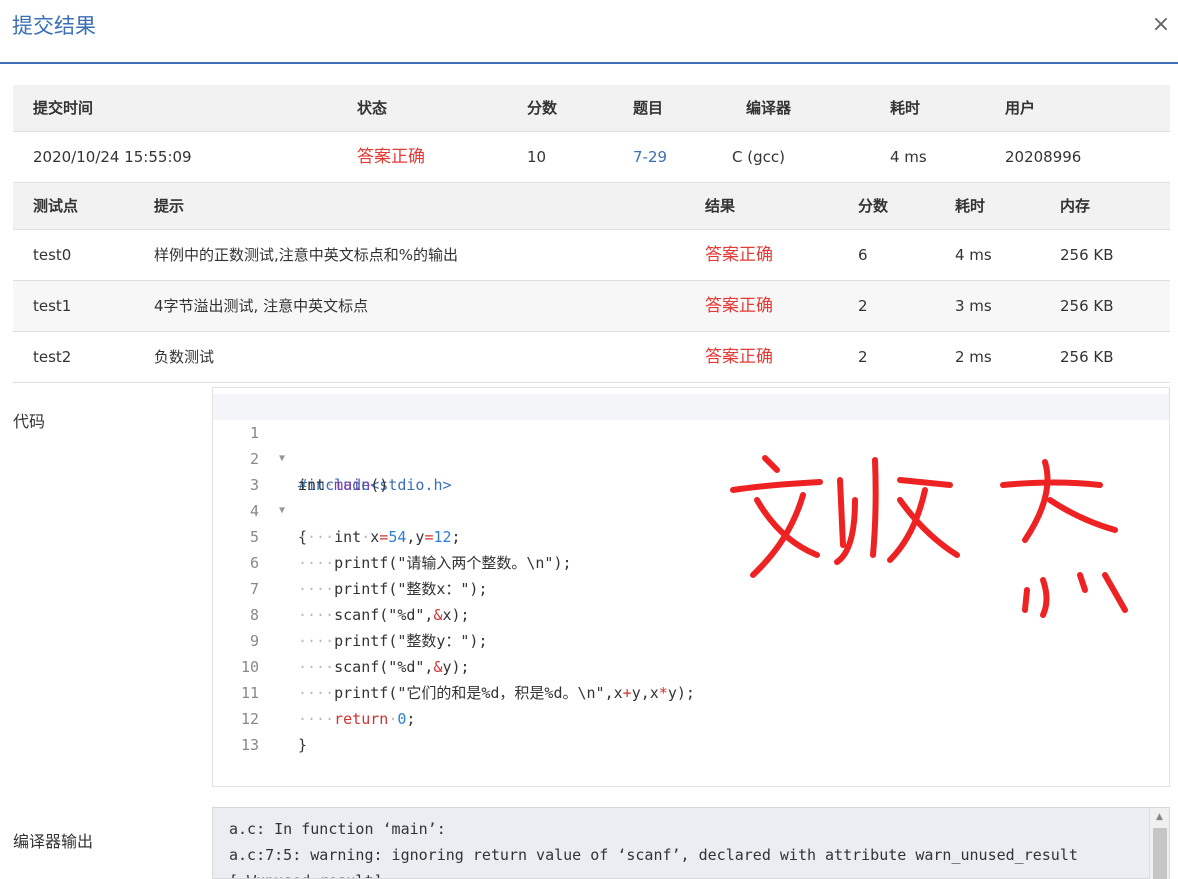  Describe the element at coordinates (1043, 157) in the screenshot. I see `user-id: 20208996` at that location.